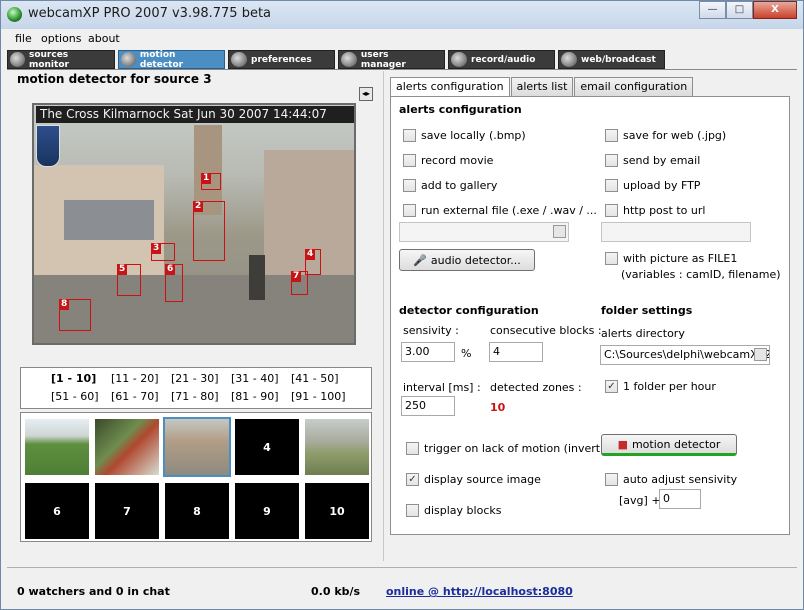 The height and width of the screenshot is (610, 804). I want to click on source-thumb-10: 10, so click(337, 511).